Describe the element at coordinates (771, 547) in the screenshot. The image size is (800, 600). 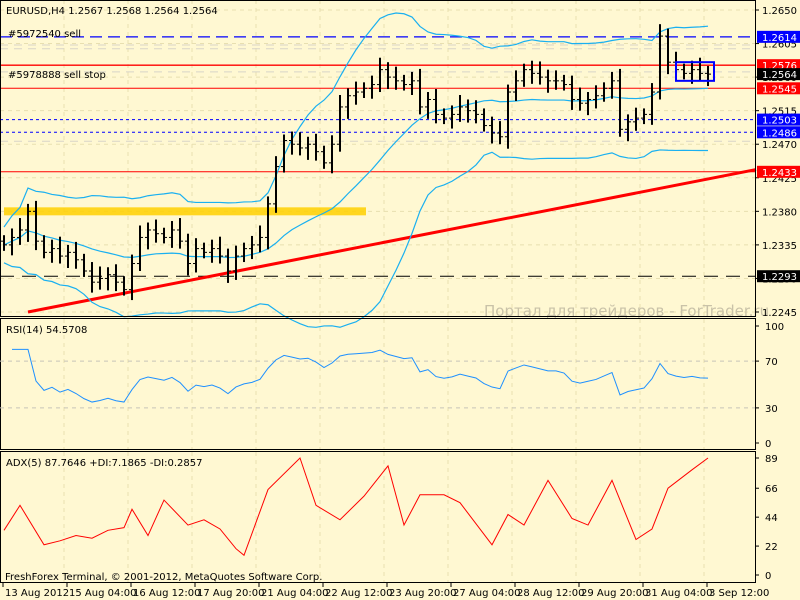
I see `adx-tick-label: 22` at that location.